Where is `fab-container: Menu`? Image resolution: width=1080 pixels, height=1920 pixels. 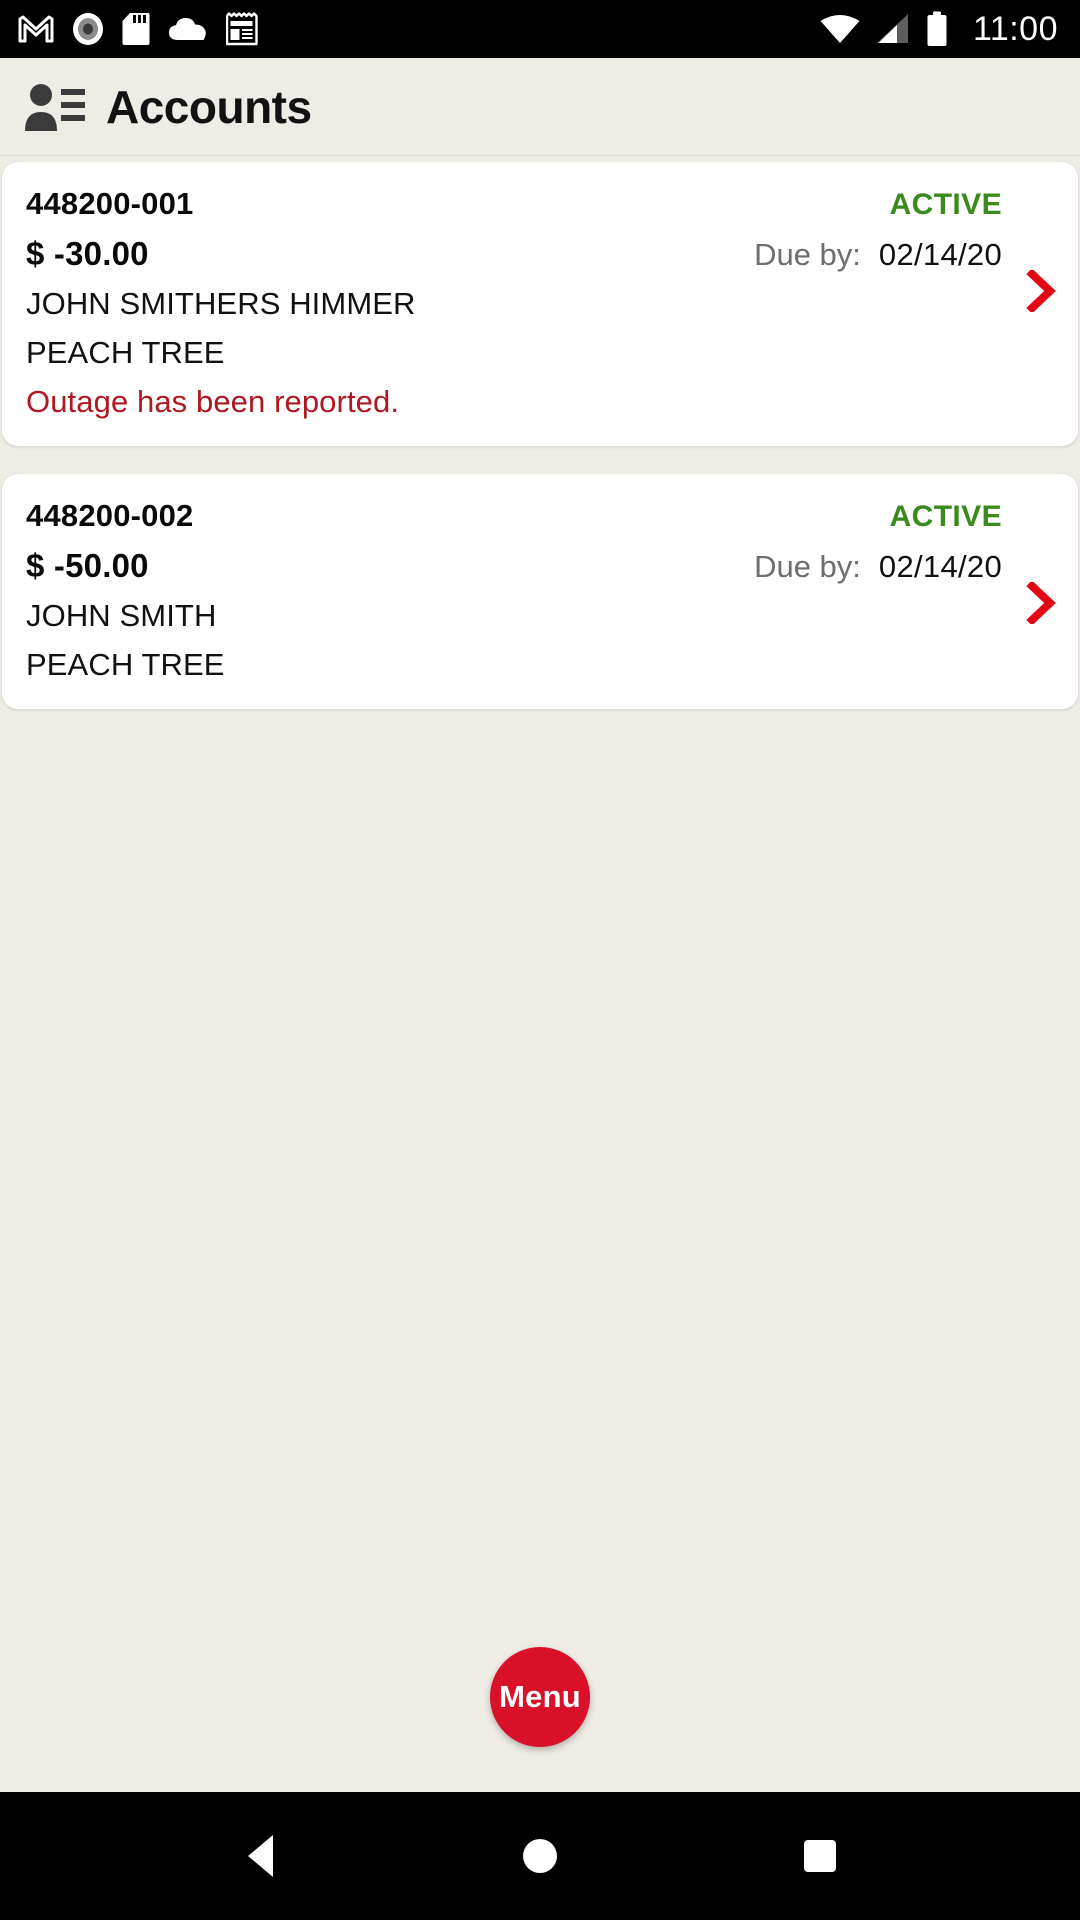 fab-container: Menu is located at coordinates (540, 1697).